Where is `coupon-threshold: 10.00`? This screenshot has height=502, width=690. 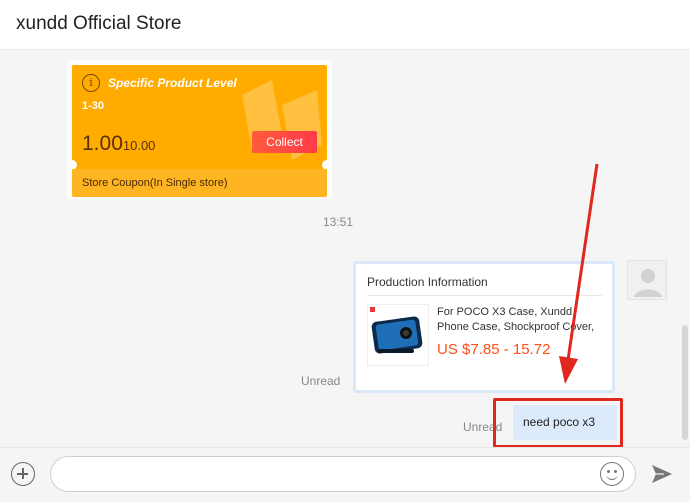 coupon-threshold: 10.00 is located at coordinates (139, 145).